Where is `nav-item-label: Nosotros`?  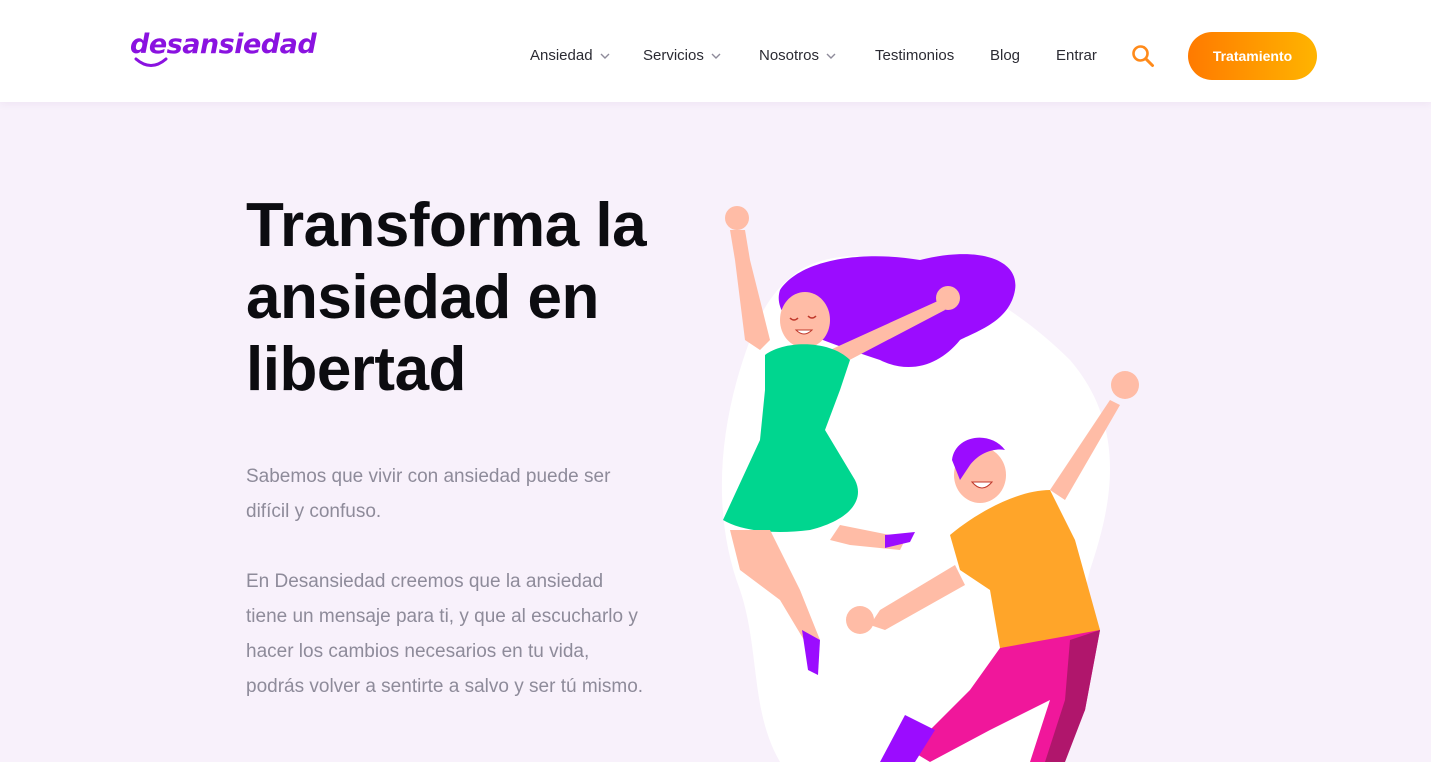
nav-item-label: Nosotros is located at coordinates (789, 55).